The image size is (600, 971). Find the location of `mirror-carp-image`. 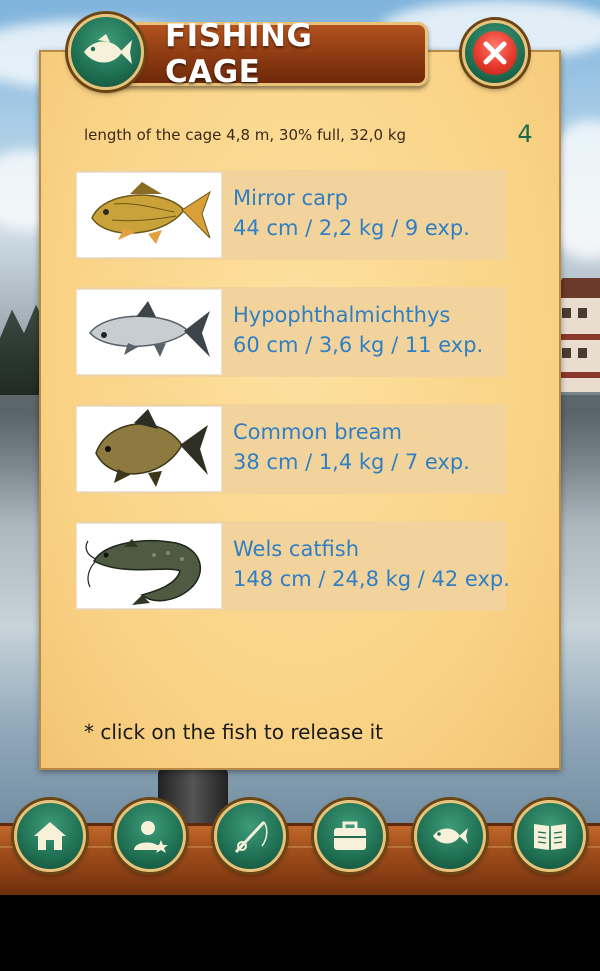

mirror-carp-image is located at coordinates (149, 215).